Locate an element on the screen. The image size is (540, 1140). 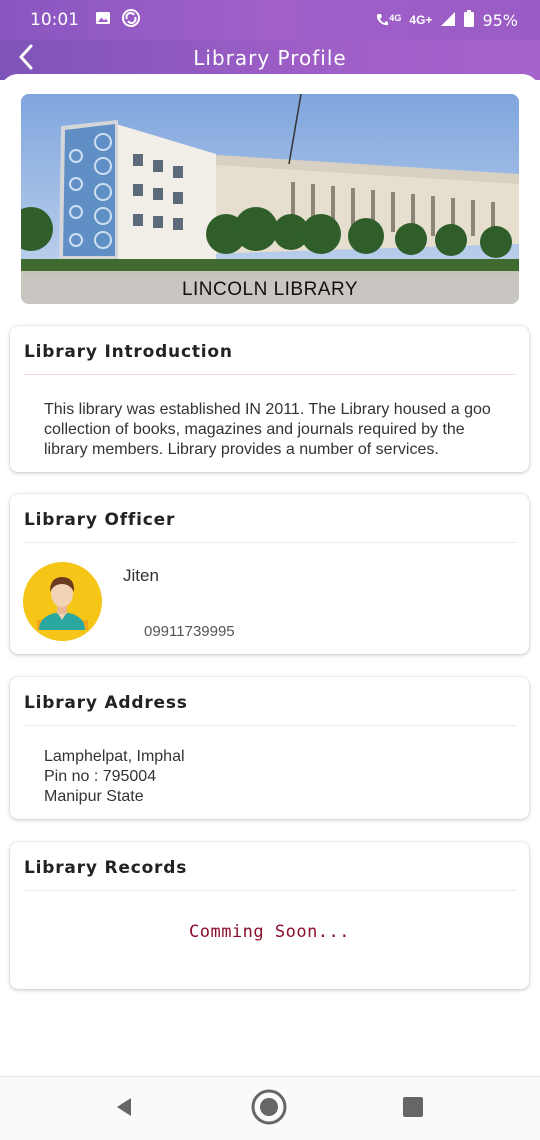
address-line: Lamphelpat, Imphal is located at coordinates (114, 756).